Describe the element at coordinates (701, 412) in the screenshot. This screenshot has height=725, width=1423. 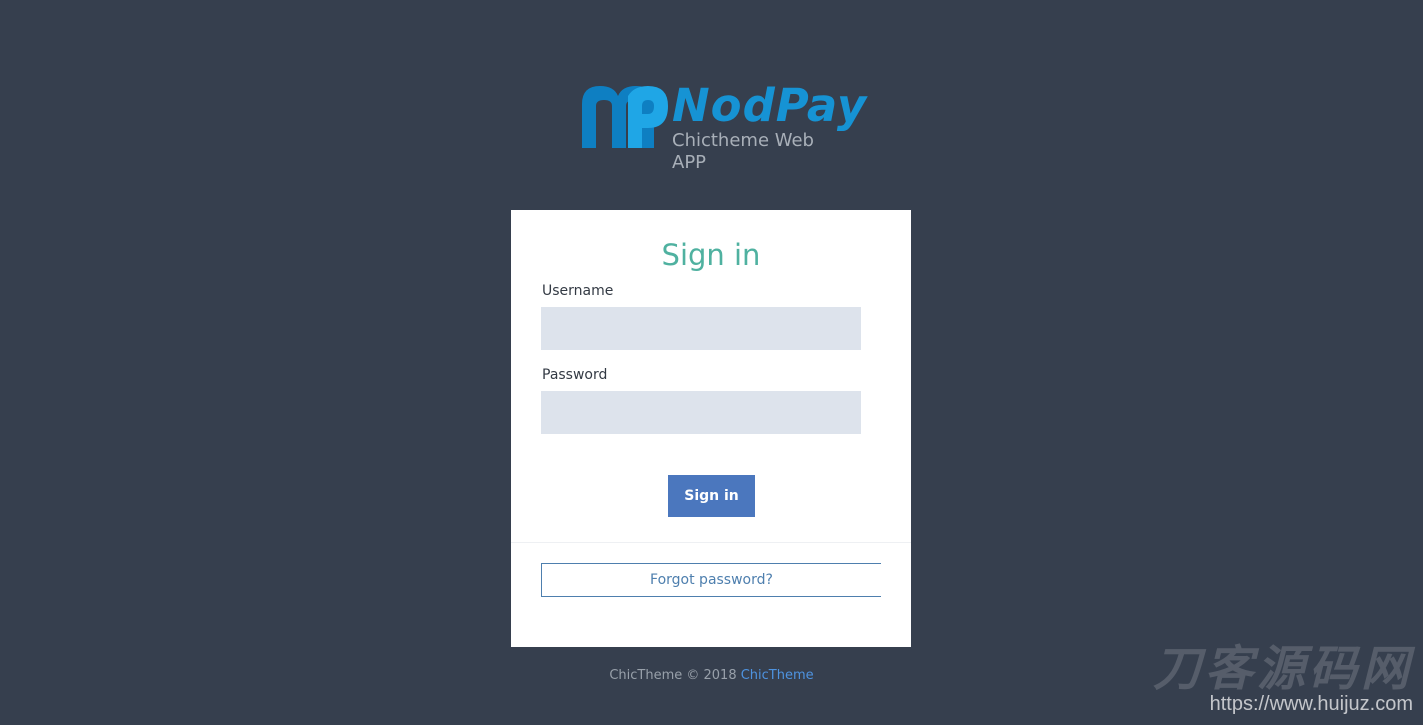
I see `password-input` at that location.